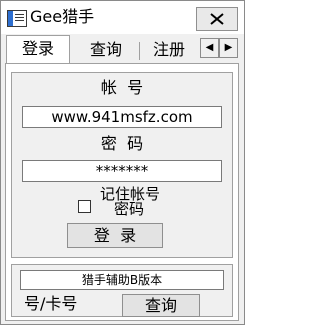 The image size is (320, 325). I want to click on tab-login: 登录, so click(38, 49).